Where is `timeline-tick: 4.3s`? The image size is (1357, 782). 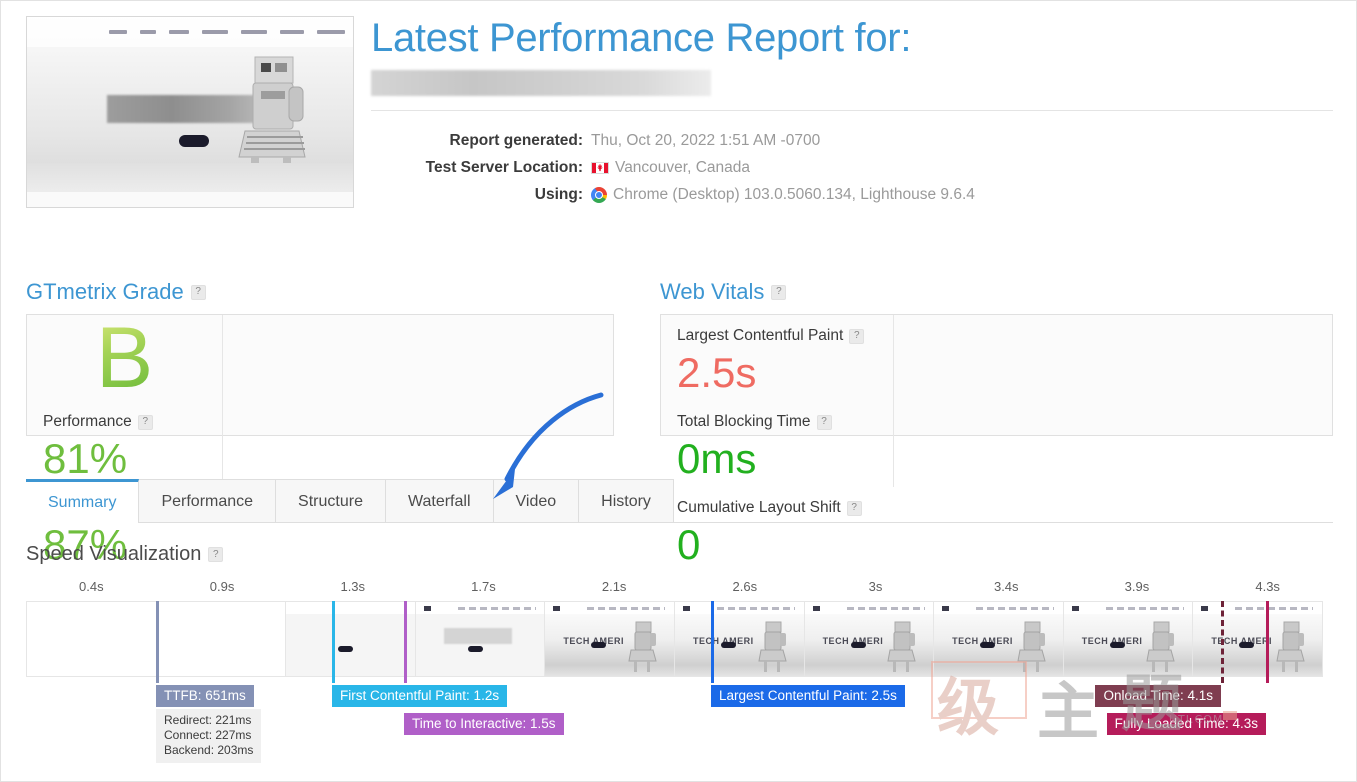
timeline-tick: 4.3s is located at coordinates (1267, 586).